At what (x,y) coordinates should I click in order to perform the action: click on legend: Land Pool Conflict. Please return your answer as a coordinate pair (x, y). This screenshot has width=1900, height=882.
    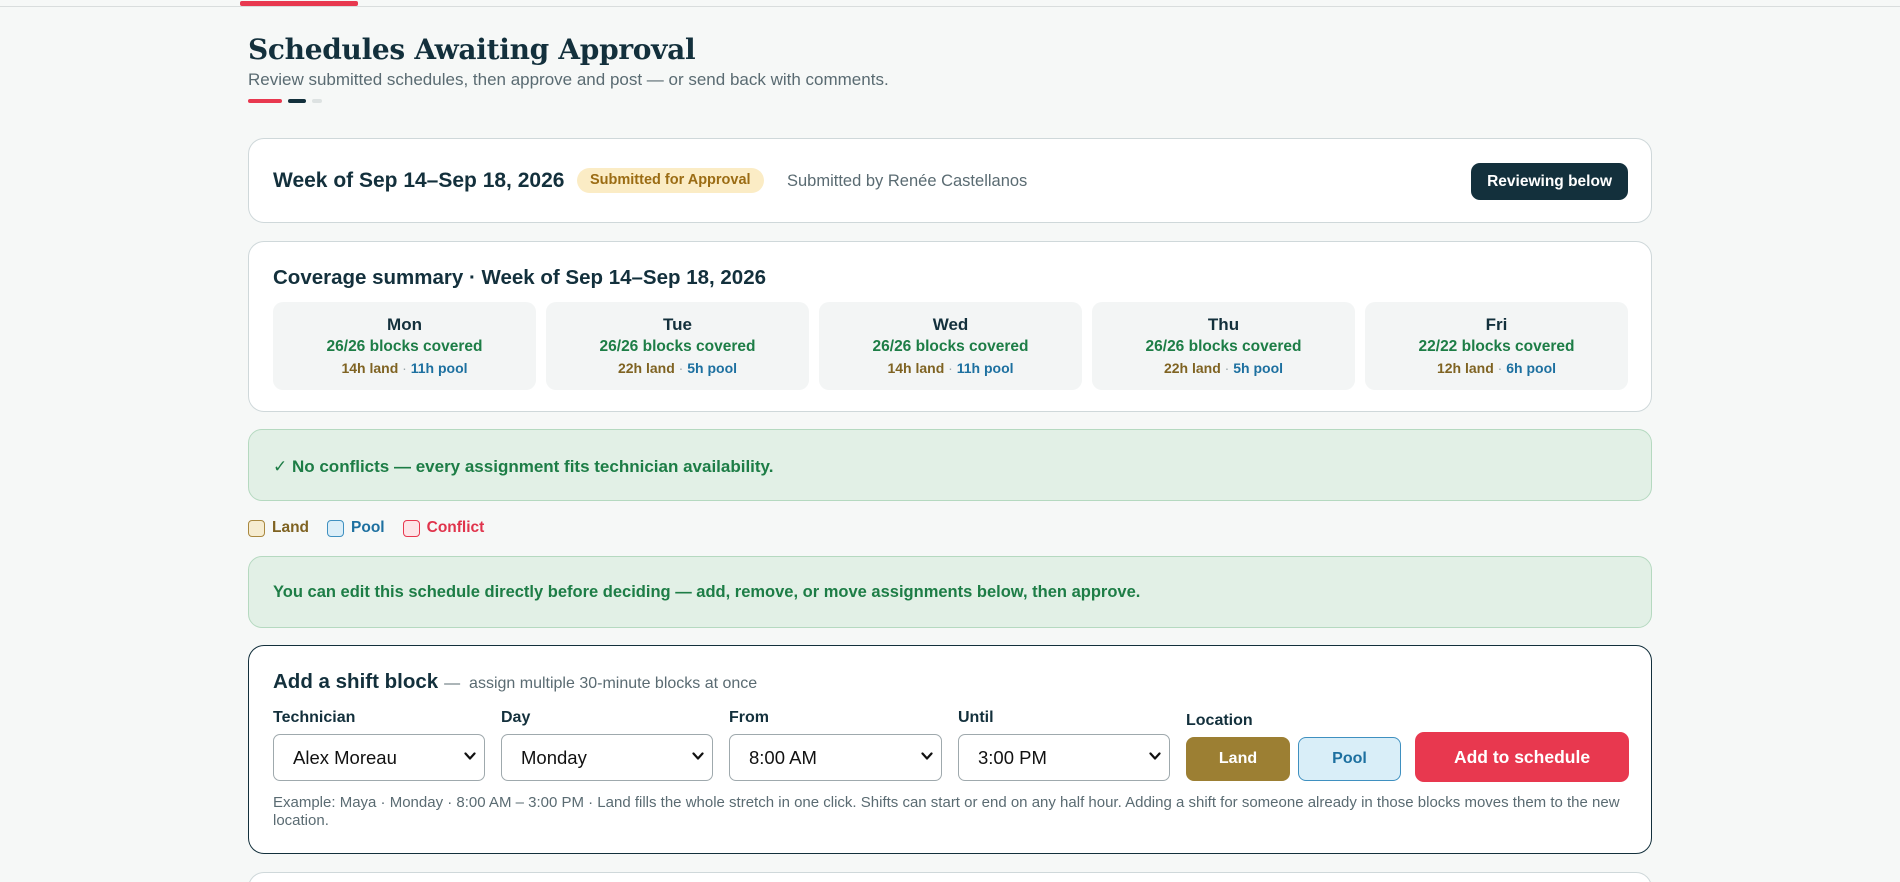
    Looking at the image, I should click on (366, 528).